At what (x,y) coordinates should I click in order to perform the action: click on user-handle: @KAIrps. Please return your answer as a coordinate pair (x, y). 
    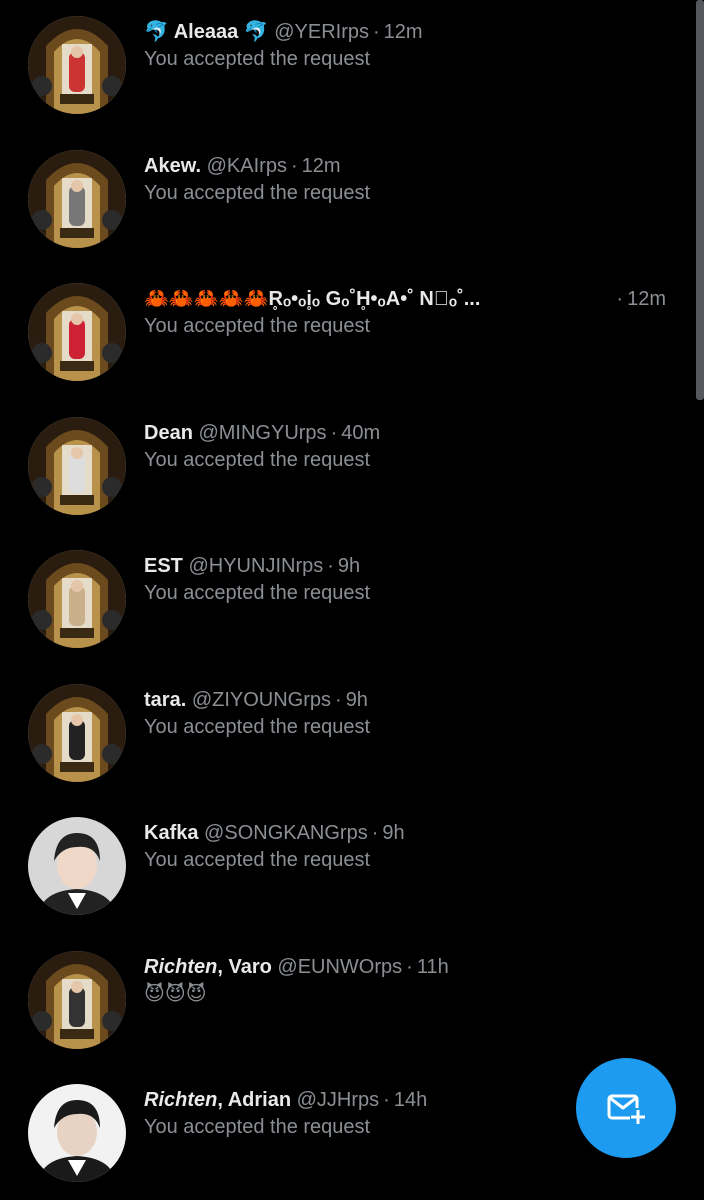
    Looking at the image, I should click on (246, 165).